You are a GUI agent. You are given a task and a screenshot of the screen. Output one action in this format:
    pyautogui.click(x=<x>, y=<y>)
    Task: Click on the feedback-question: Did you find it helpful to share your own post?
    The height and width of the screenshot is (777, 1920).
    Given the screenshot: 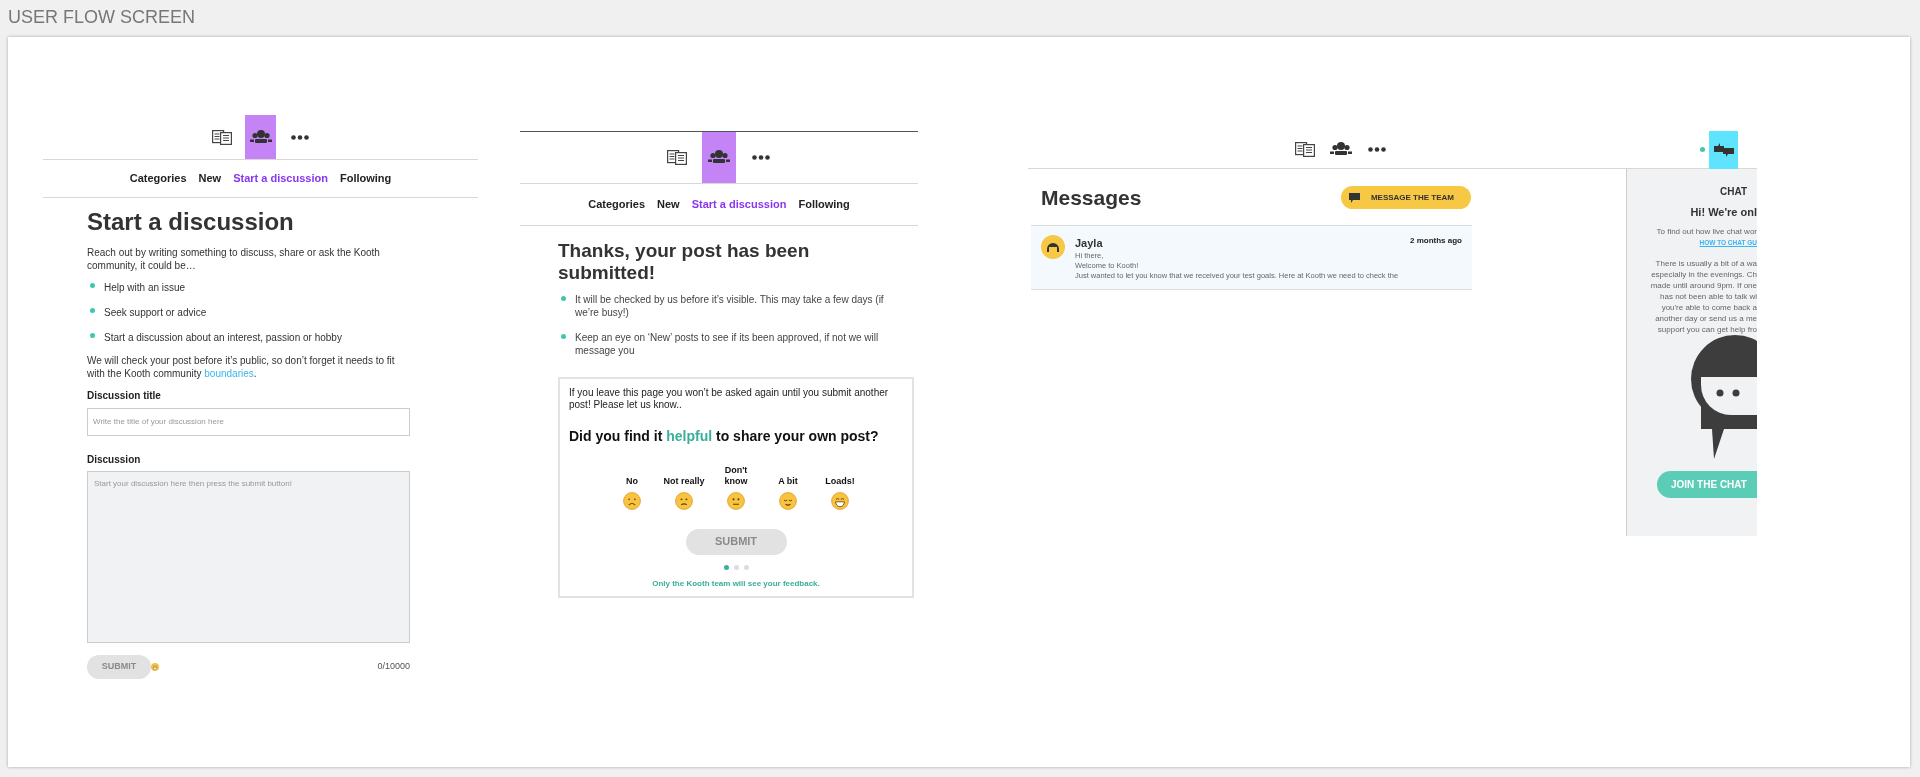 What is the action you would take?
    pyautogui.click(x=724, y=436)
    